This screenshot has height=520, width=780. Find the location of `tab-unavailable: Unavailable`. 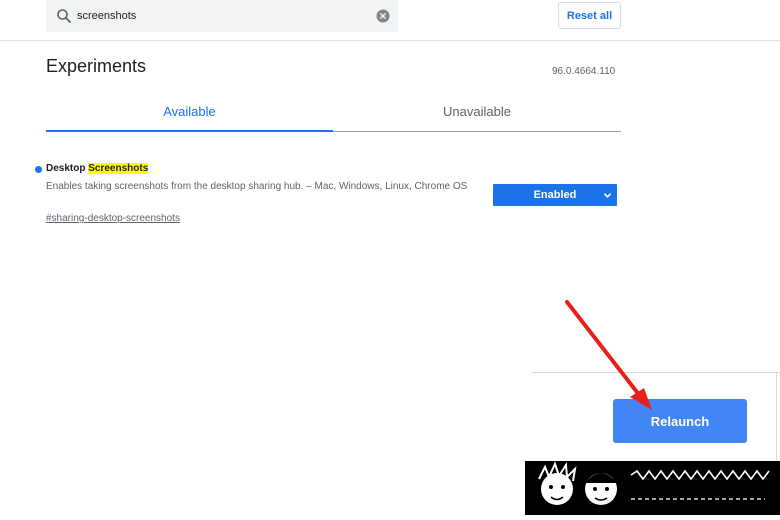

tab-unavailable: Unavailable is located at coordinates (477, 117).